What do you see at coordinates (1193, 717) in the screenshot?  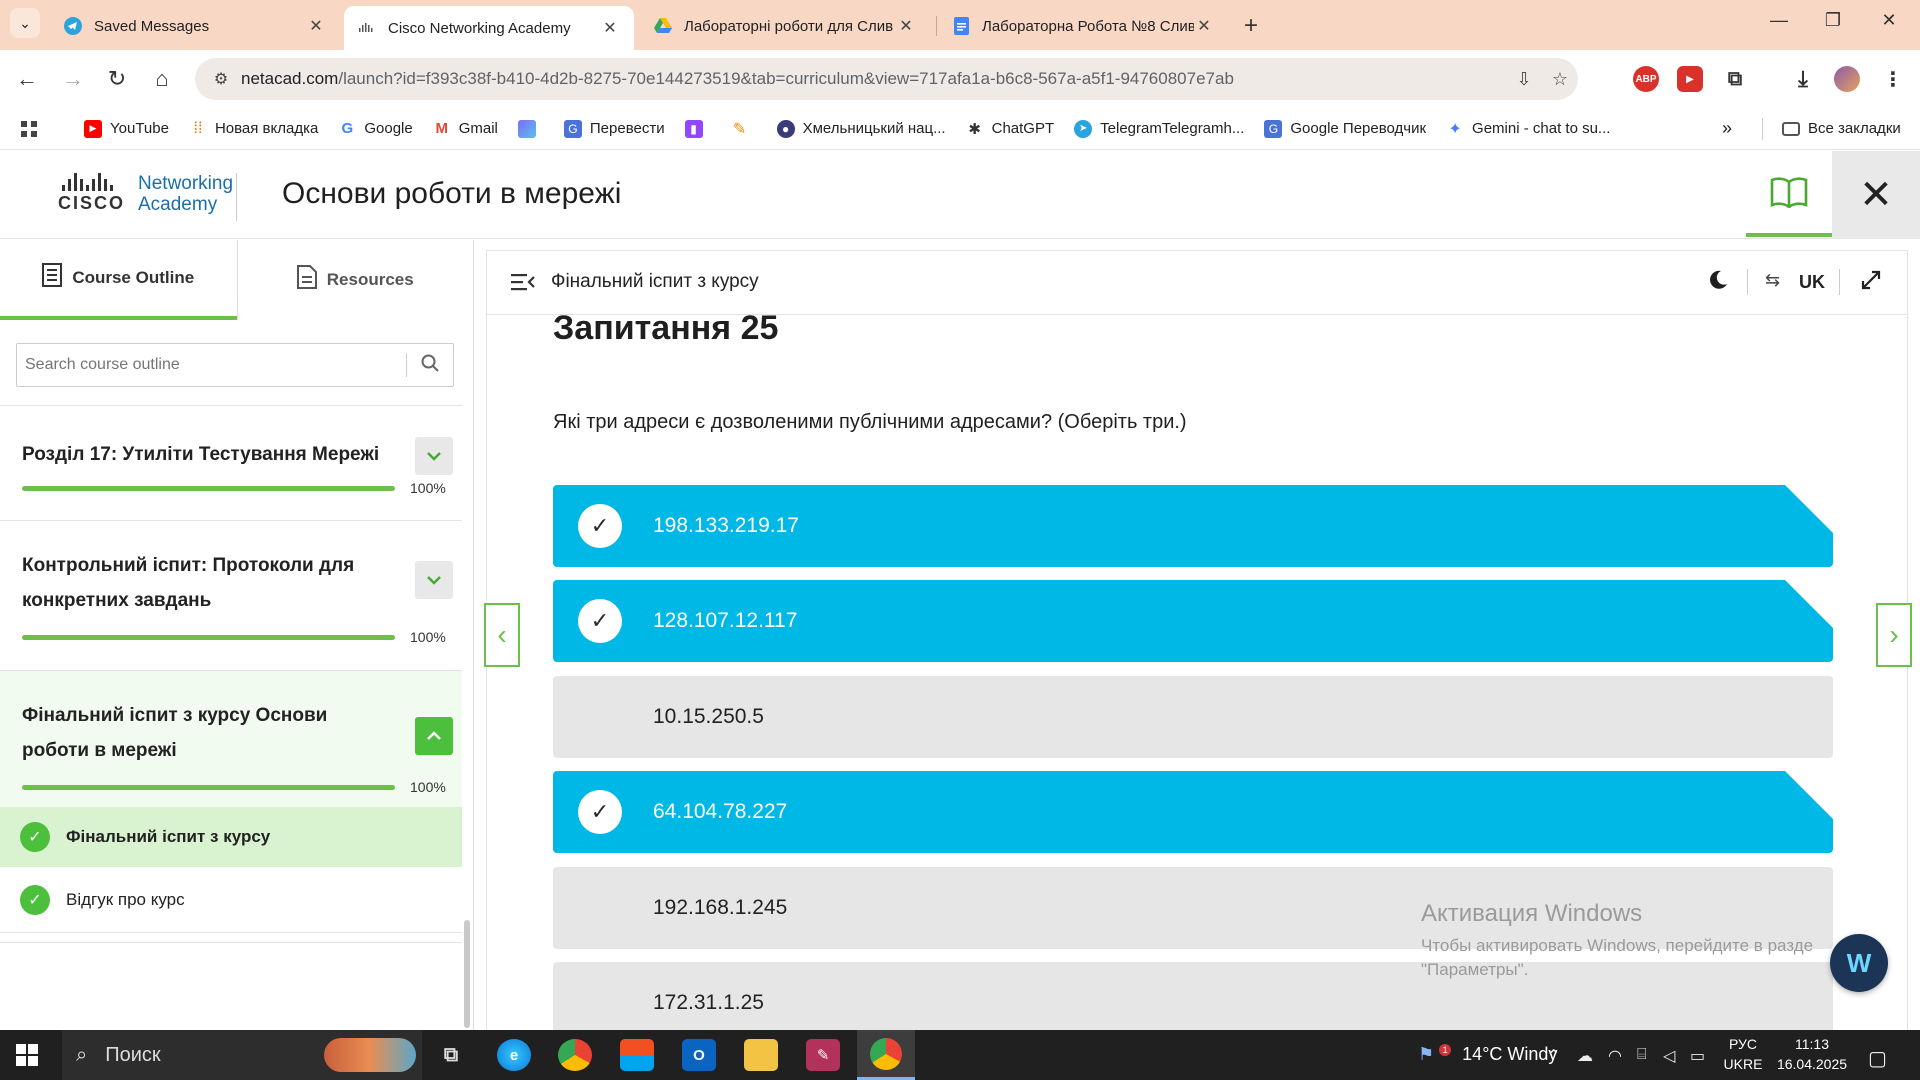 I see `answer-option: 10.15.250.5` at bounding box center [1193, 717].